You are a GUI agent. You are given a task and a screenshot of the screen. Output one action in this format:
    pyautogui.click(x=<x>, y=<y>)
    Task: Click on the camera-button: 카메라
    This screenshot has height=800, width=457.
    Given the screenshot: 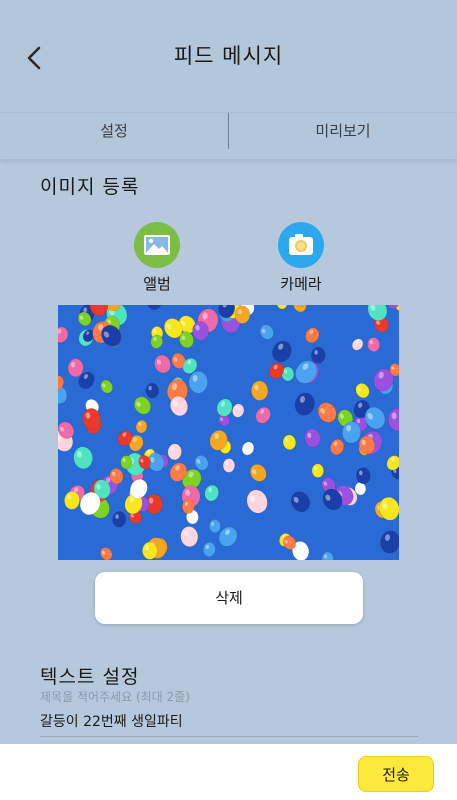 What is the action you would take?
    pyautogui.click(x=301, y=258)
    